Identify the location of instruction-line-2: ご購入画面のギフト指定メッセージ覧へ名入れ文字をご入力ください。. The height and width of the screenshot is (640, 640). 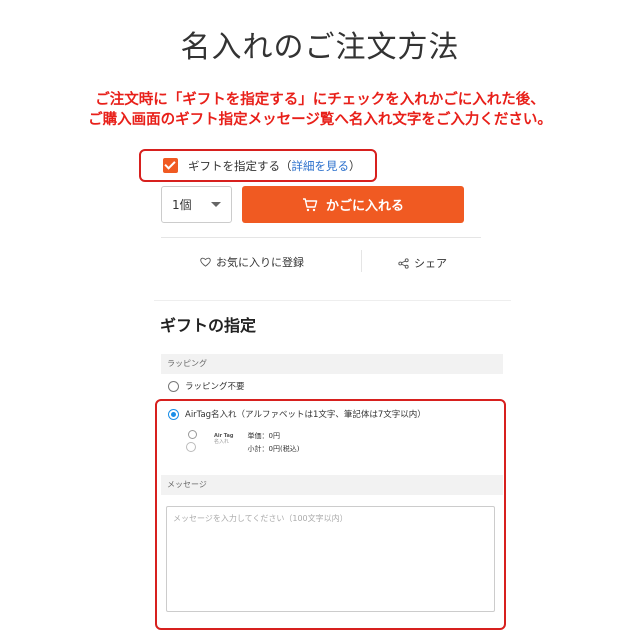
(320, 120).